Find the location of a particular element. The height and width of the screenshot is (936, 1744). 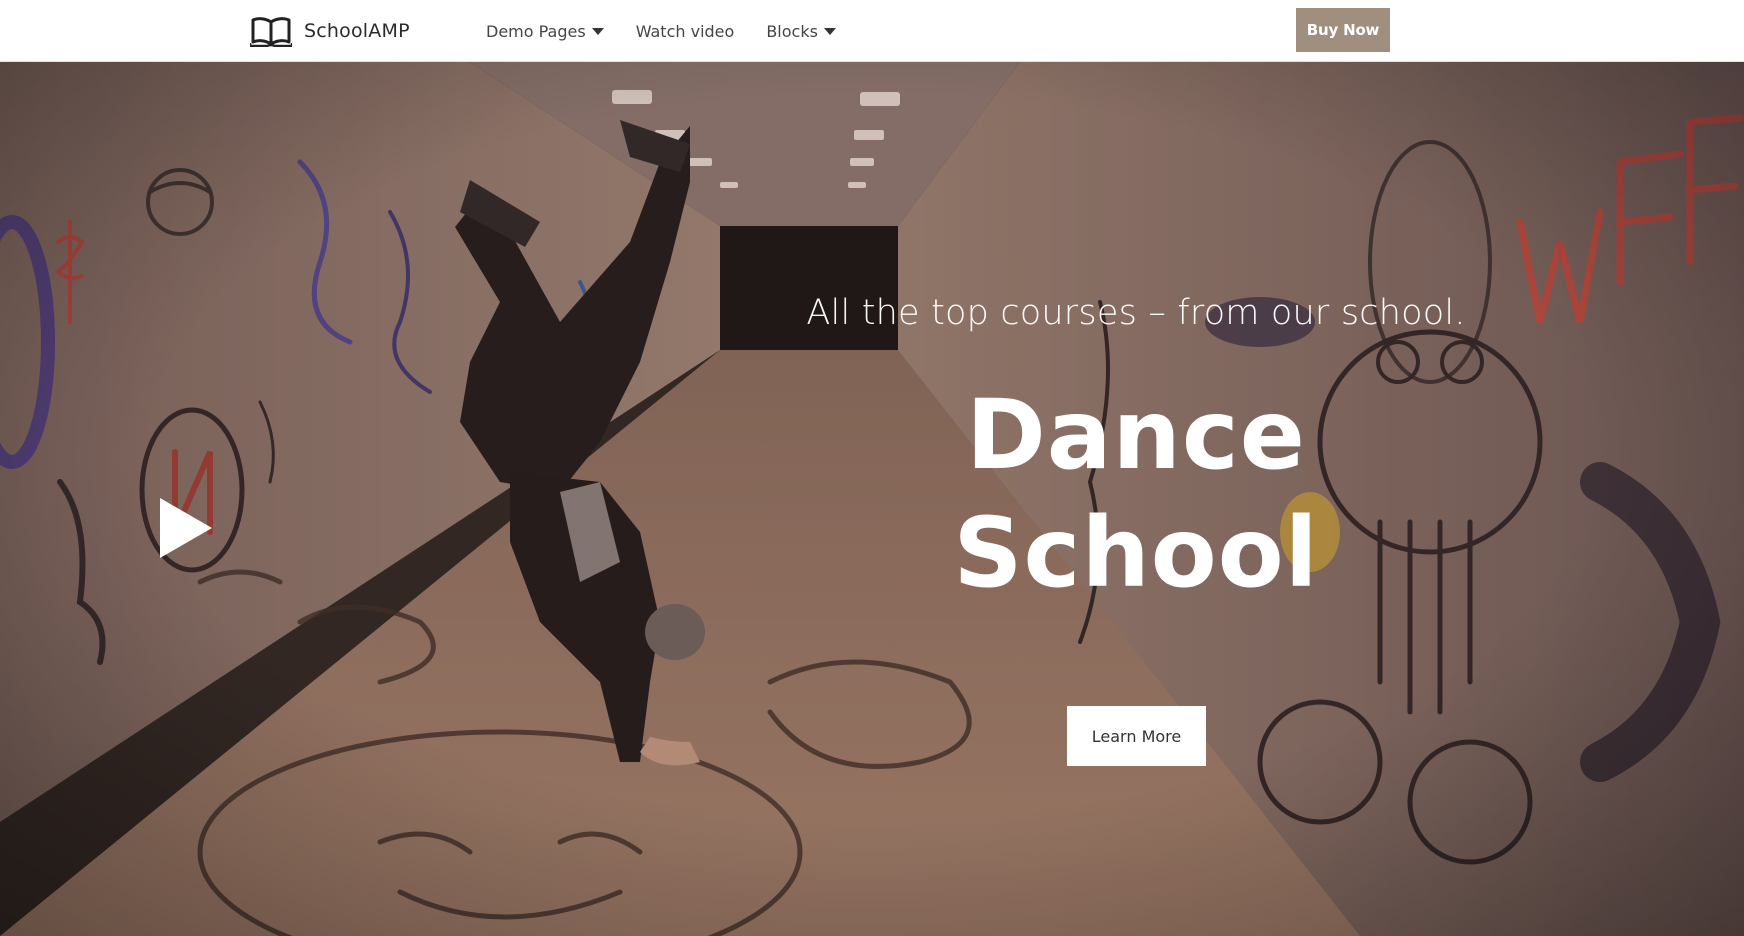

play-video-button is located at coordinates (186, 528).